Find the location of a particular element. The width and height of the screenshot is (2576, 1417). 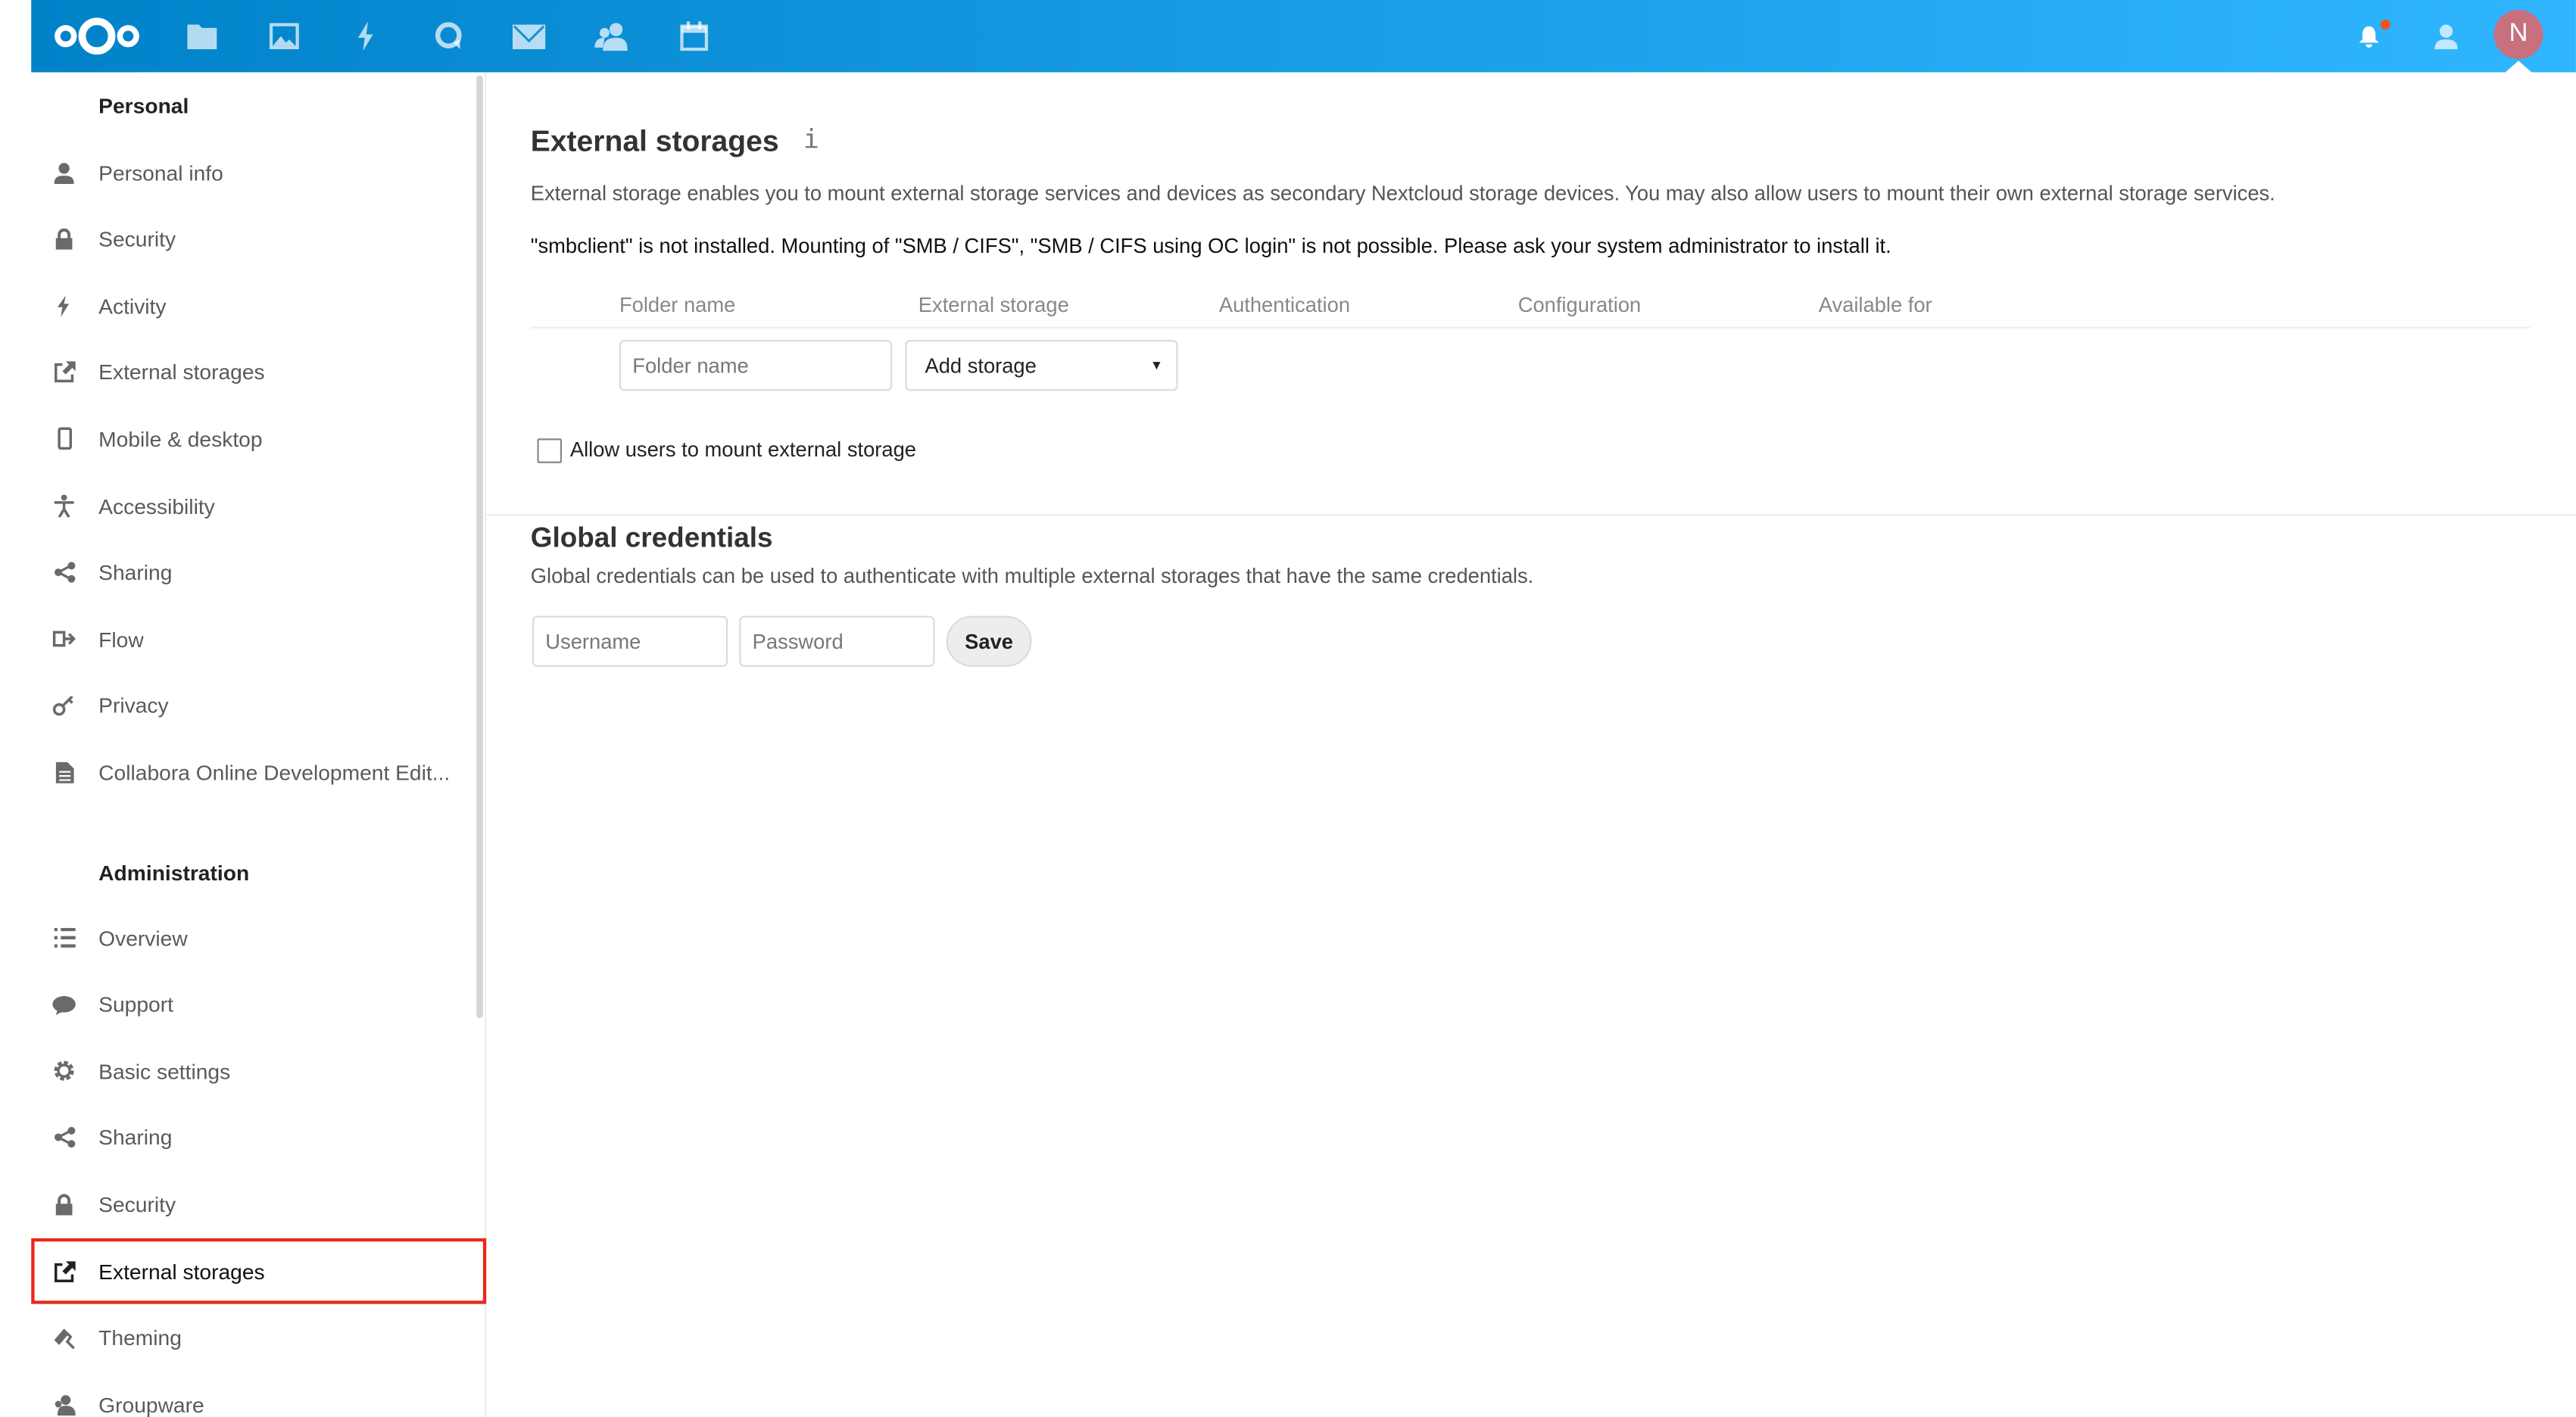

column-available-for: Available for is located at coordinates (1875, 305).